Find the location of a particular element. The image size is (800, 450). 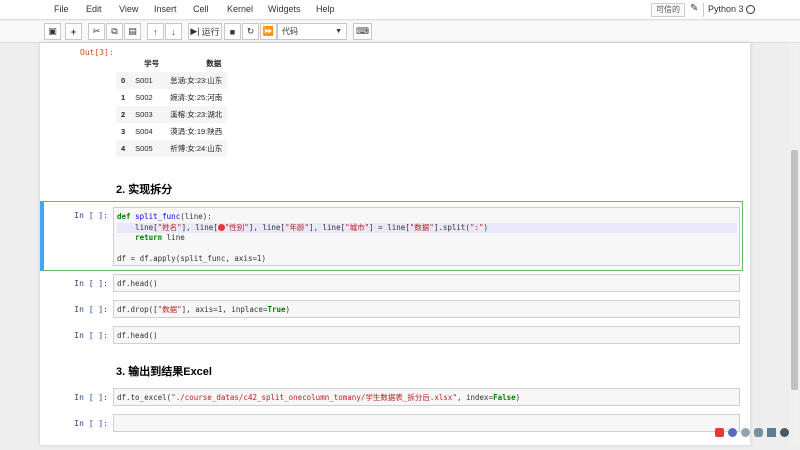

pencil-icon: ✎ is located at coordinates (694, 8).